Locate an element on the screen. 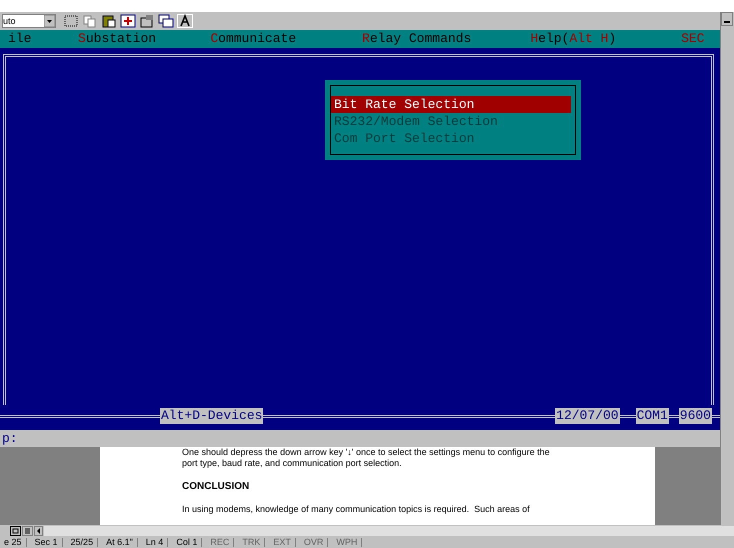 Image resolution: width=734 pixels, height=548 pixels. copy-icon is located at coordinates (90, 21).